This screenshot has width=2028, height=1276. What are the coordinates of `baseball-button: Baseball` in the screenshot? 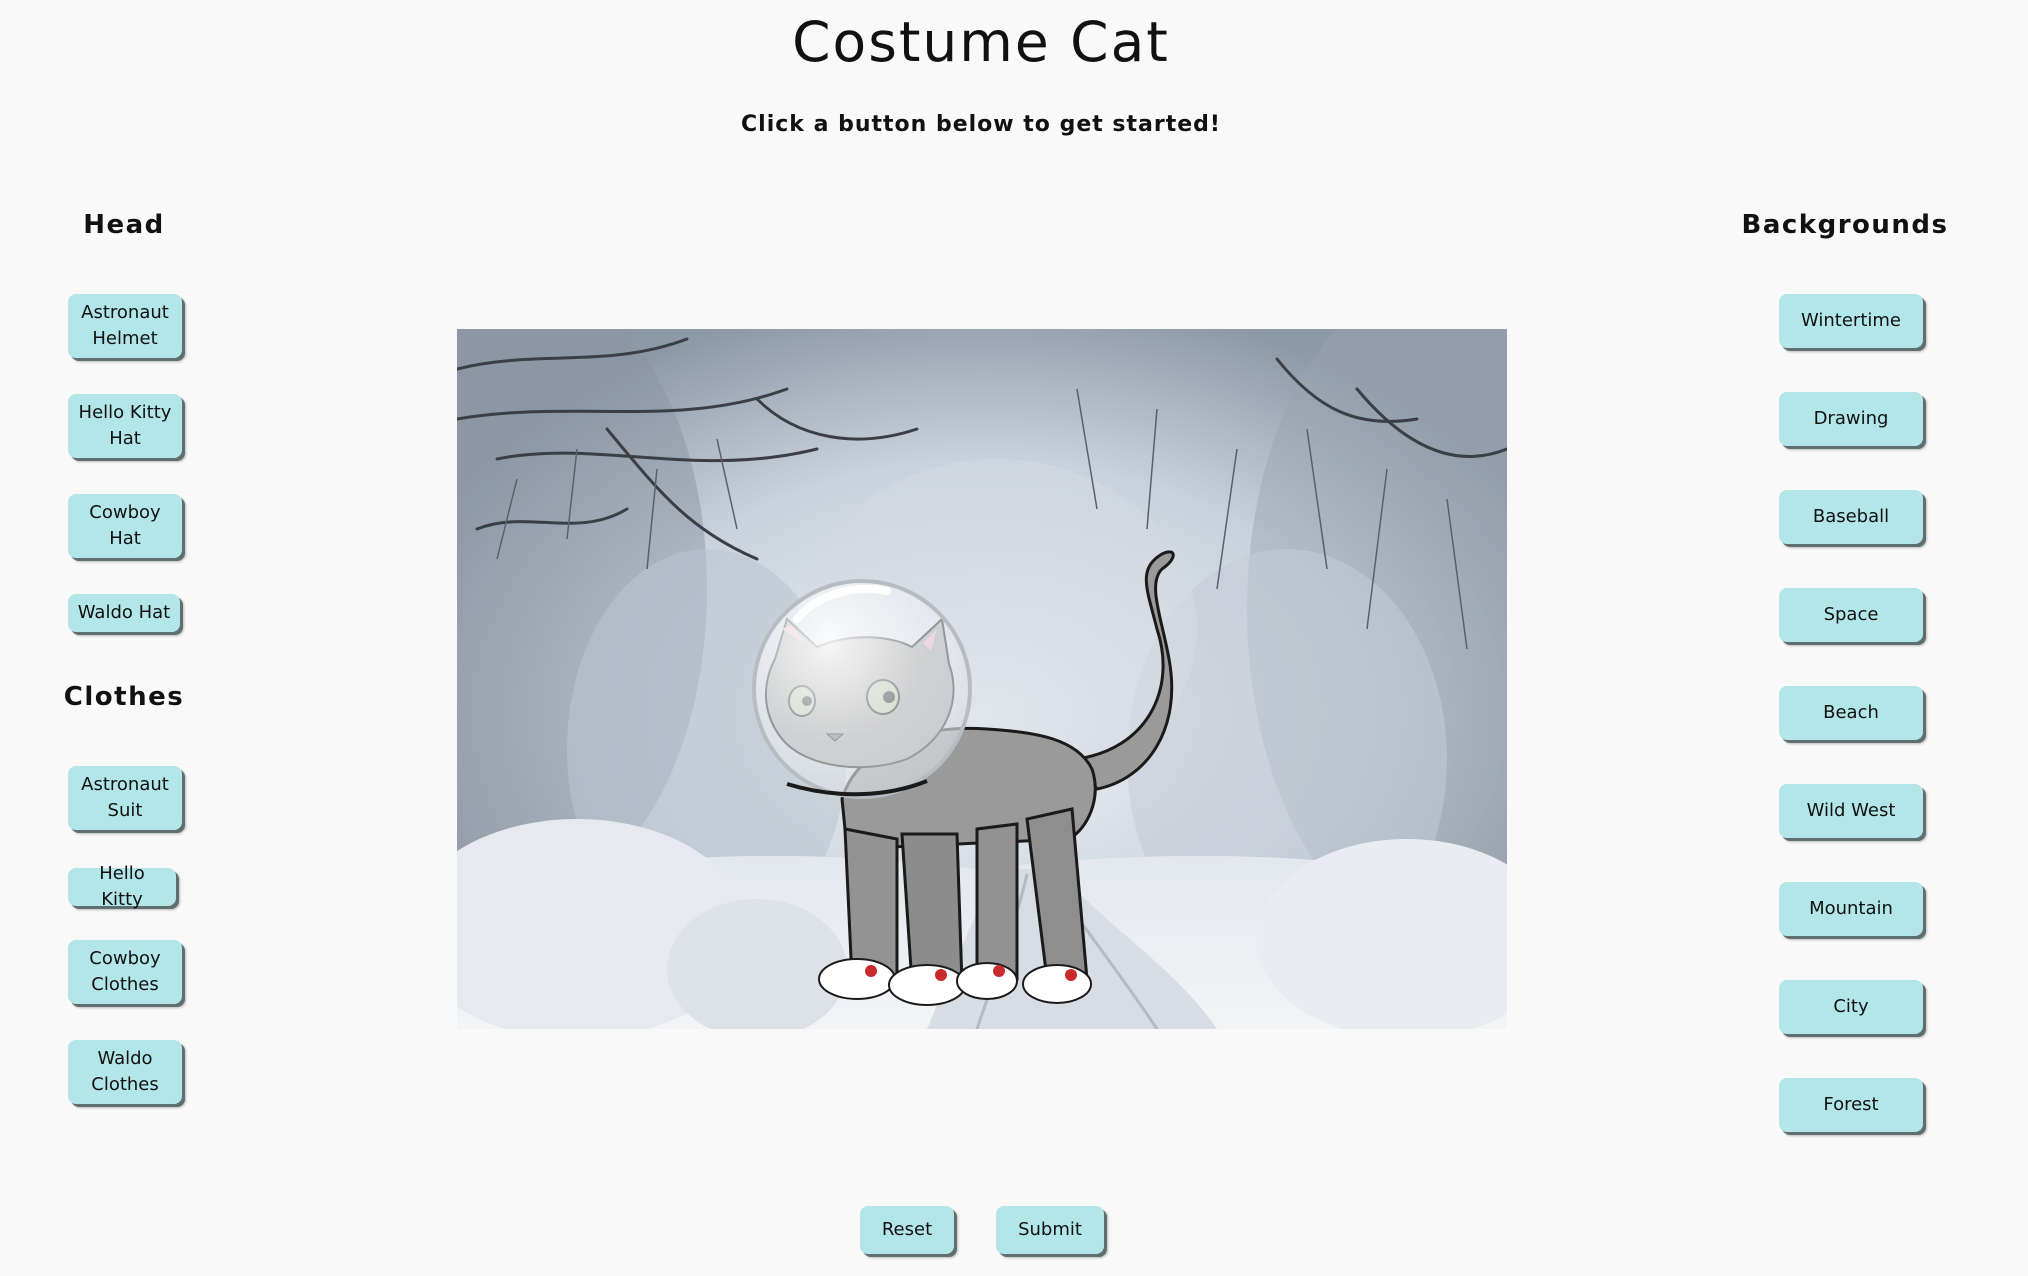 It's located at (1851, 517).